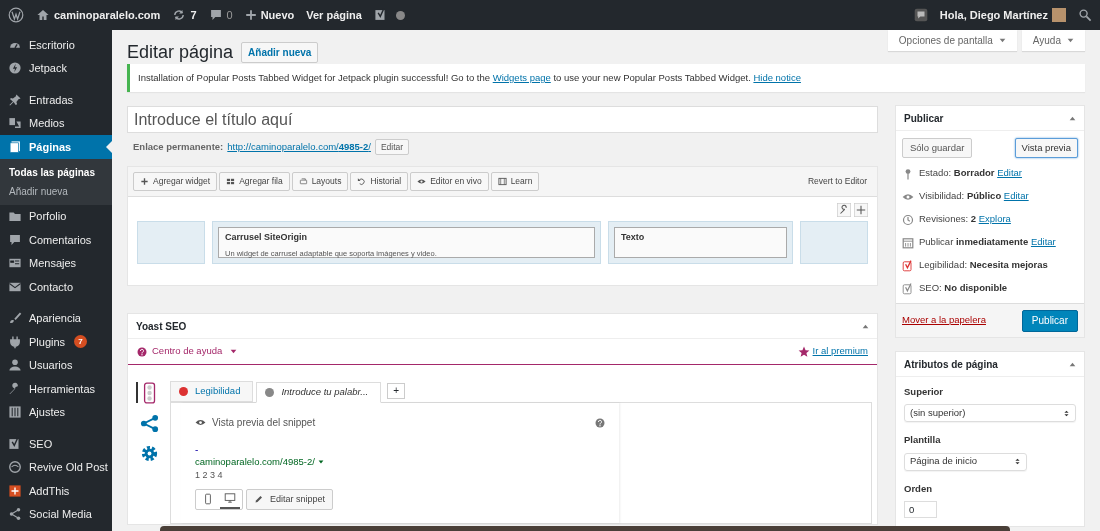 Image resolution: width=1100 pixels, height=531 pixels. I want to click on sidebar-item: Escritorio, so click(56, 45).